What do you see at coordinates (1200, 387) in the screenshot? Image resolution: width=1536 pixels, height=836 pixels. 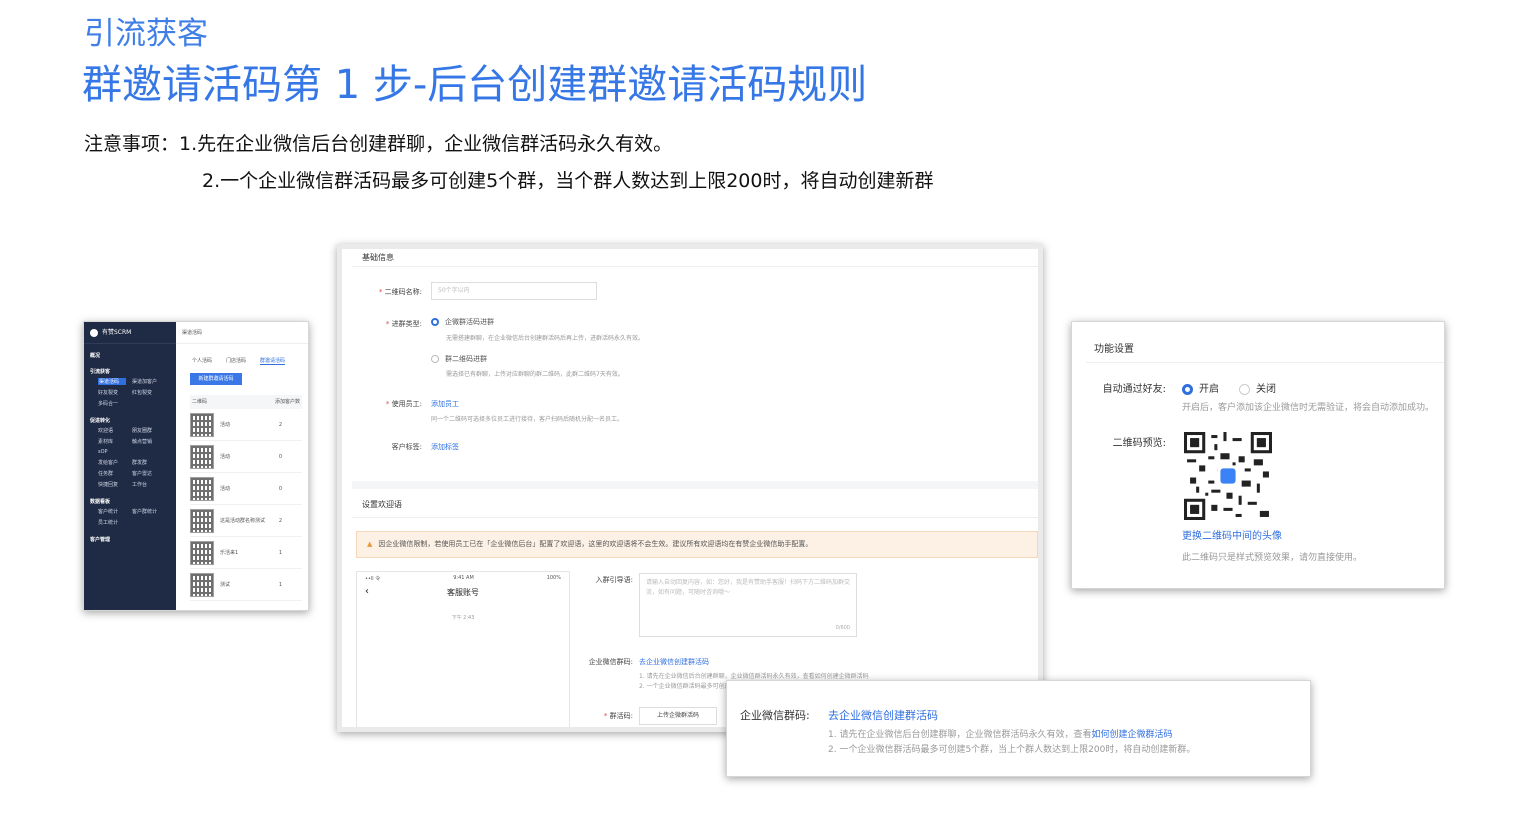 I see `auto-accept-on: 开启` at bounding box center [1200, 387].